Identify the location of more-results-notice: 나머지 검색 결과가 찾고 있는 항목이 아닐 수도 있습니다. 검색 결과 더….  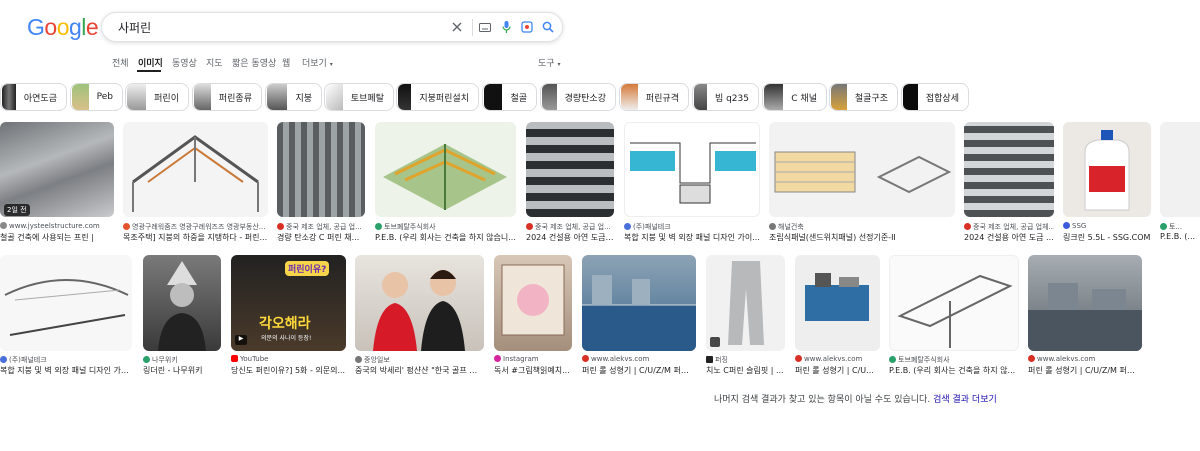
(855, 398).